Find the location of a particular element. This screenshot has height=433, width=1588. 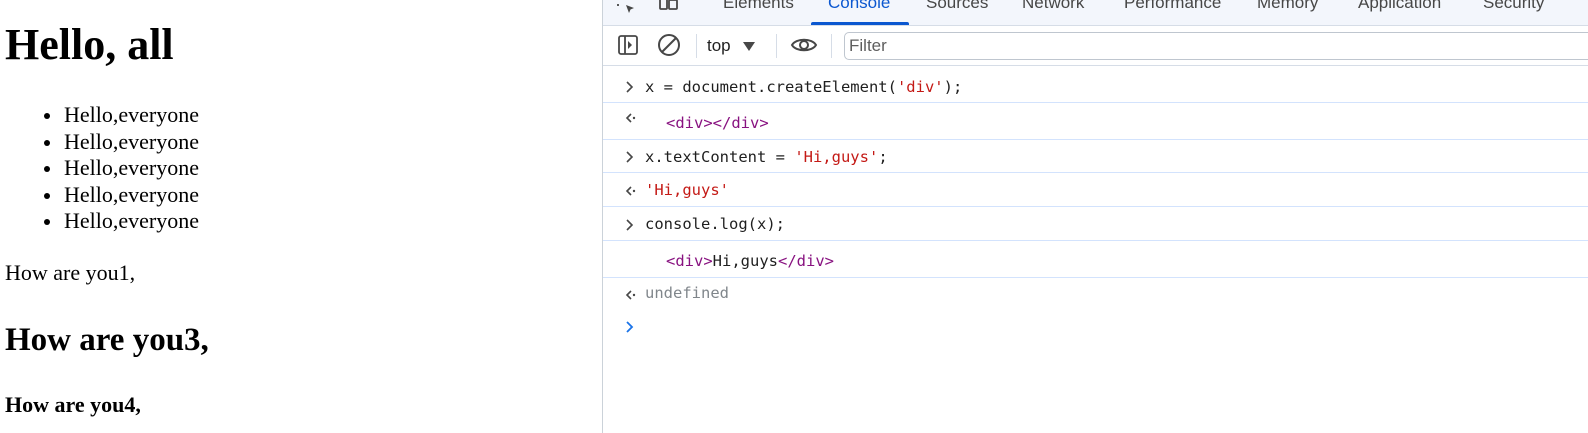

result-undefined: undefined is located at coordinates (687, 293).